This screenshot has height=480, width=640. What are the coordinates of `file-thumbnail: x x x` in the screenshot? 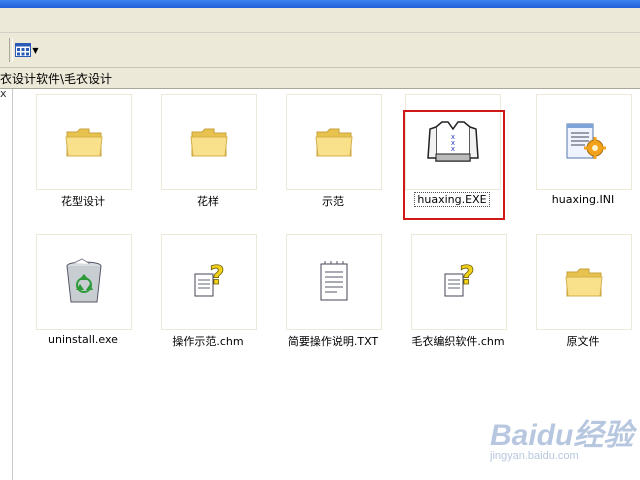 It's located at (453, 142).